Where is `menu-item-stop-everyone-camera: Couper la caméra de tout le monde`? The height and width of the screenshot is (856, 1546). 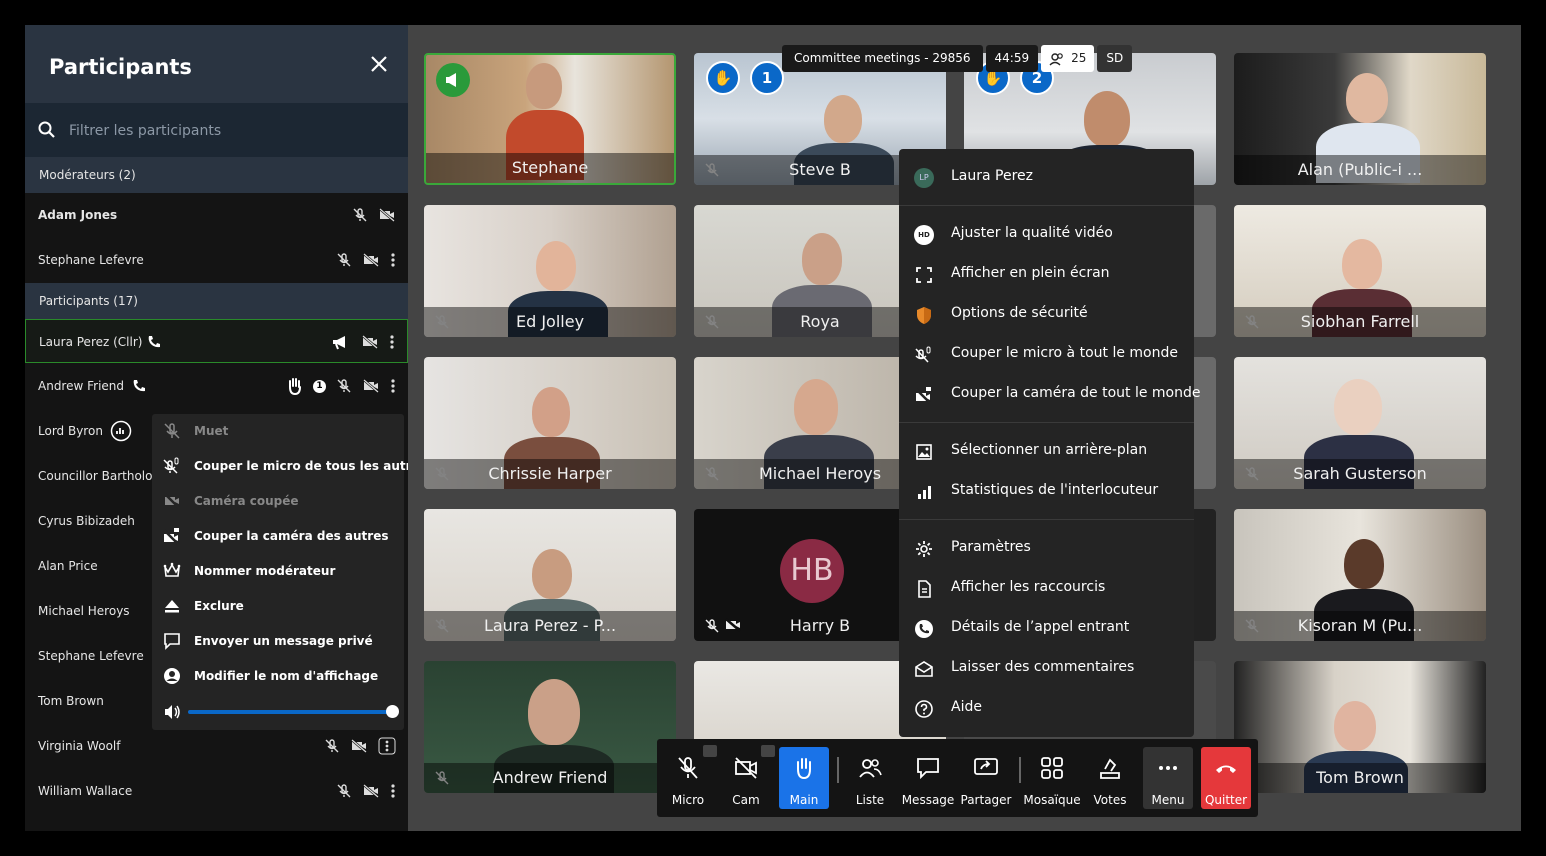
menu-item-stop-everyone-camera: Couper la caméra de tout le monde is located at coordinates (1050, 394).